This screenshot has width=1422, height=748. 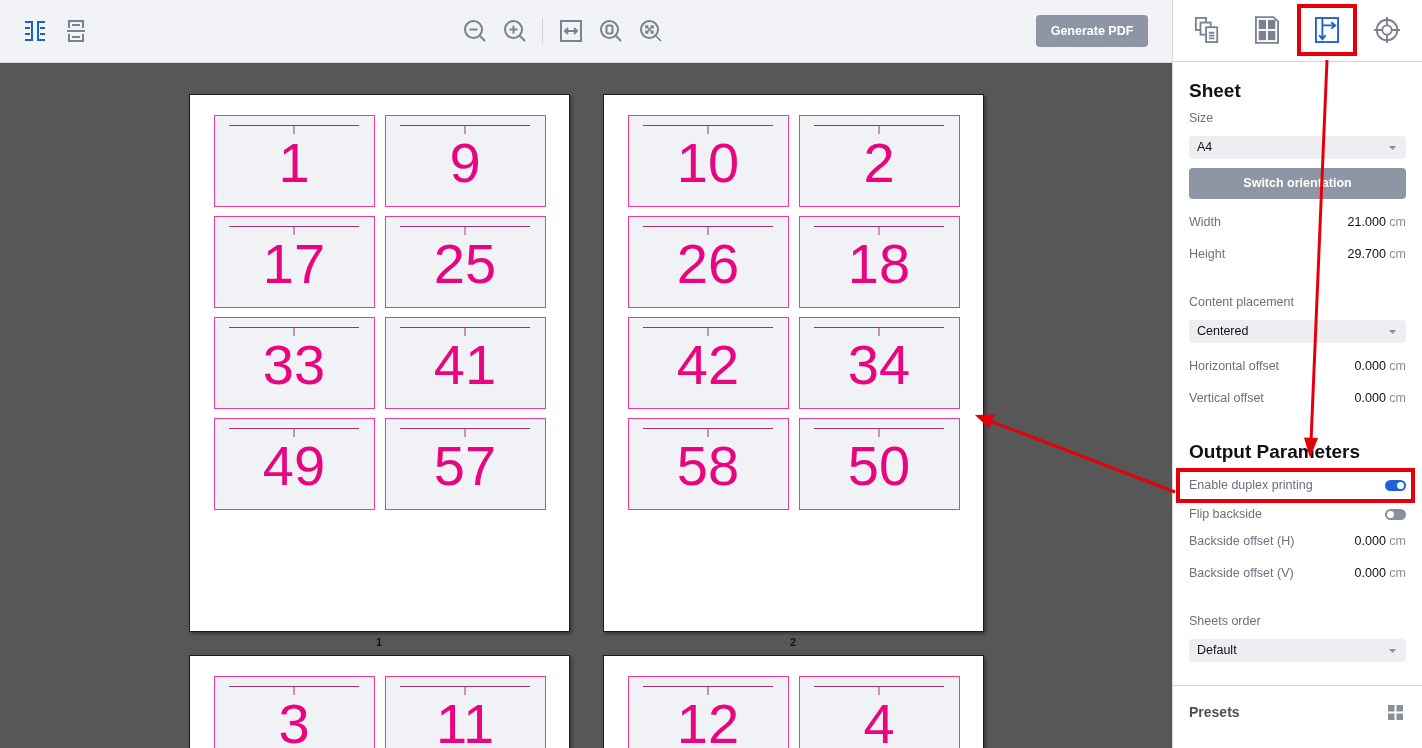 I want to click on measurement-value: 29.700 cm, so click(x=1376, y=254).